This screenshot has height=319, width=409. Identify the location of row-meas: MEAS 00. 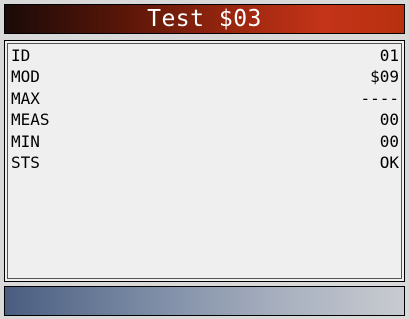
(204, 121).